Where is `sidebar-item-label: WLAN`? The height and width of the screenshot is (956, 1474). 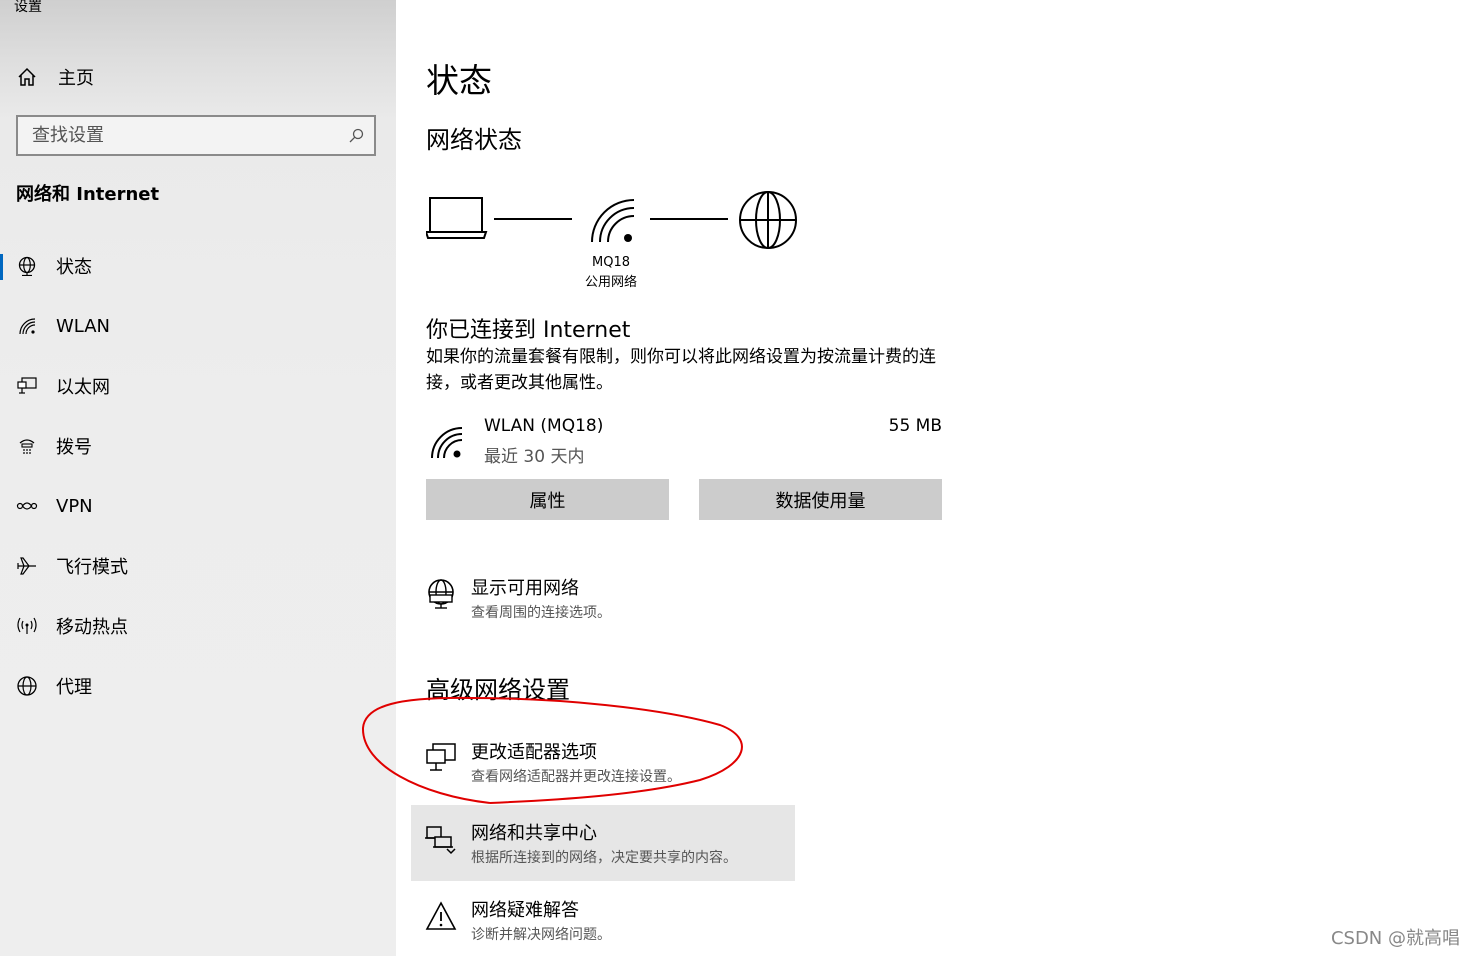 sidebar-item-label: WLAN is located at coordinates (83, 326).